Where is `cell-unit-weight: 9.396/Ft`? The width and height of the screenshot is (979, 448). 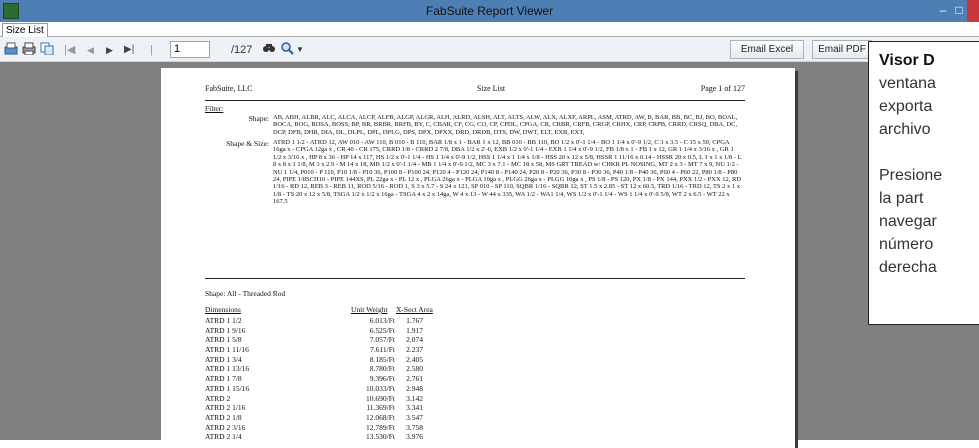
cell-unit-weight: 9.396/Ft is located at coordinates (382, 379).